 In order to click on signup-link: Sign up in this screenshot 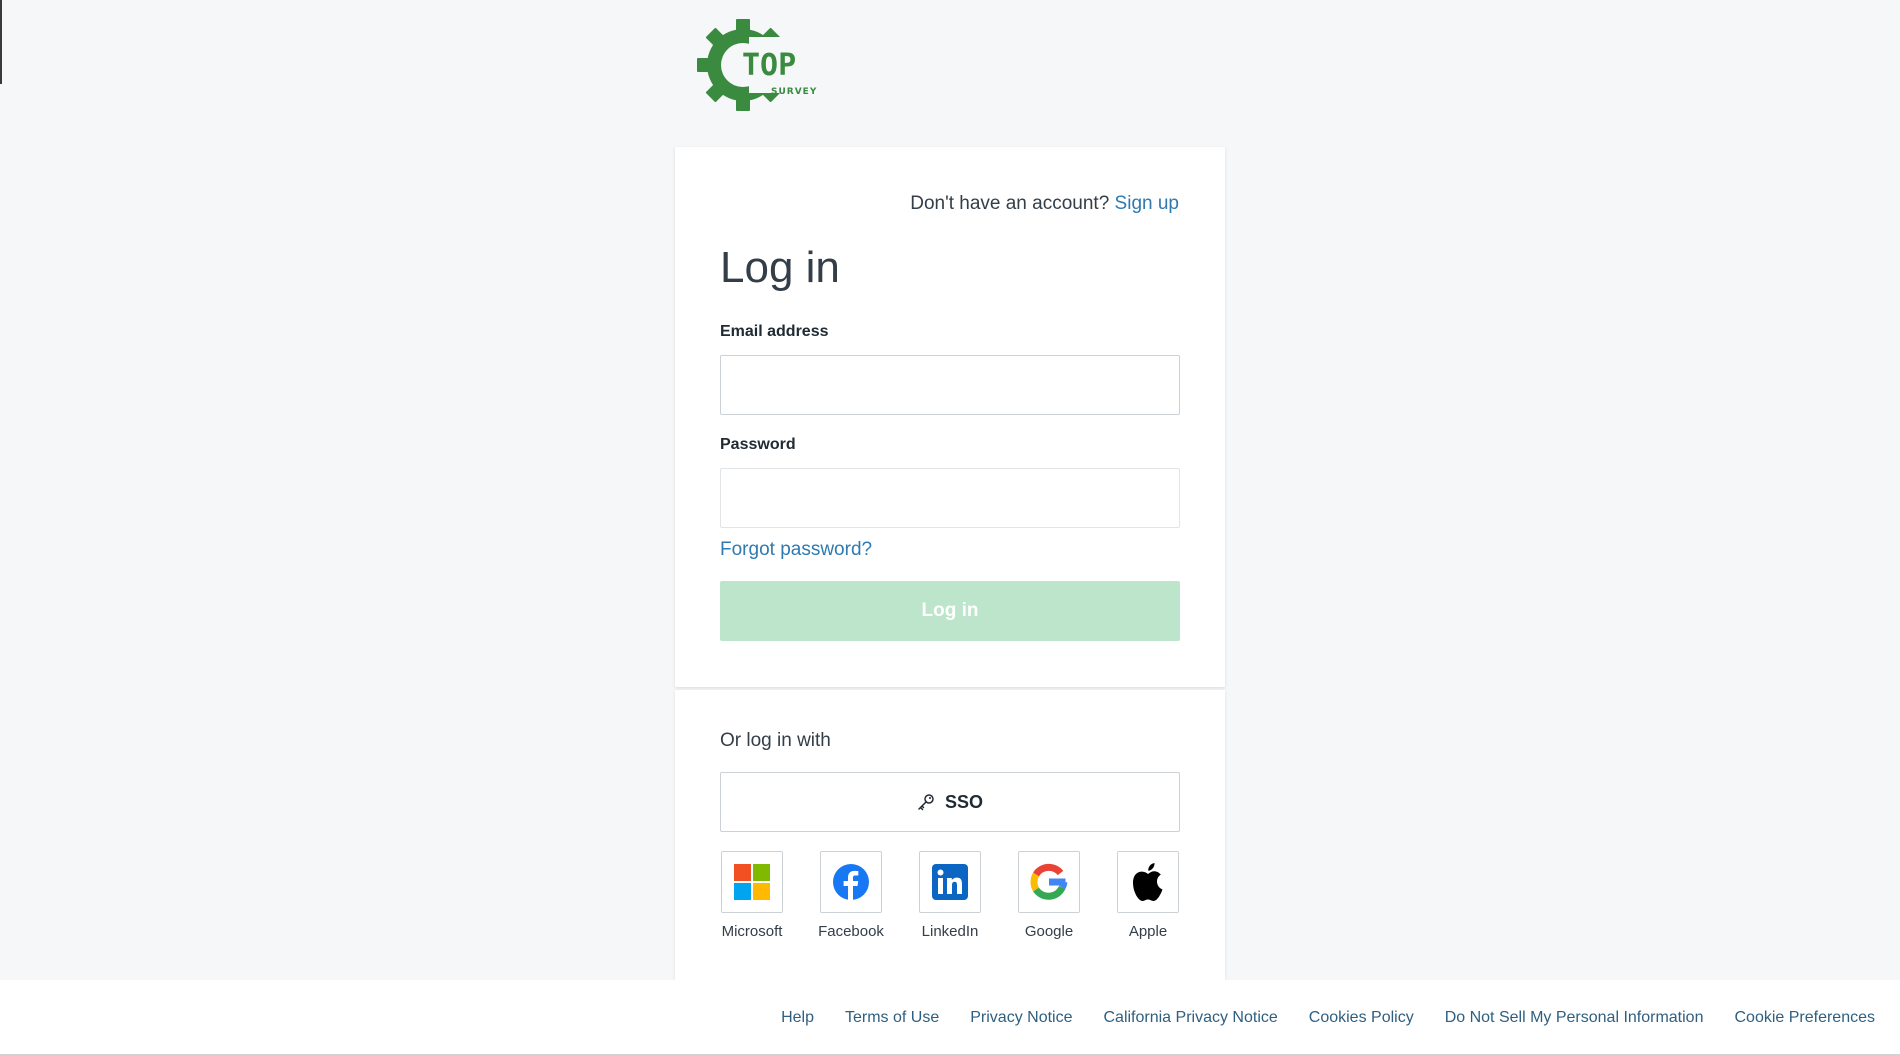, I will do `click(1147, 203)`.